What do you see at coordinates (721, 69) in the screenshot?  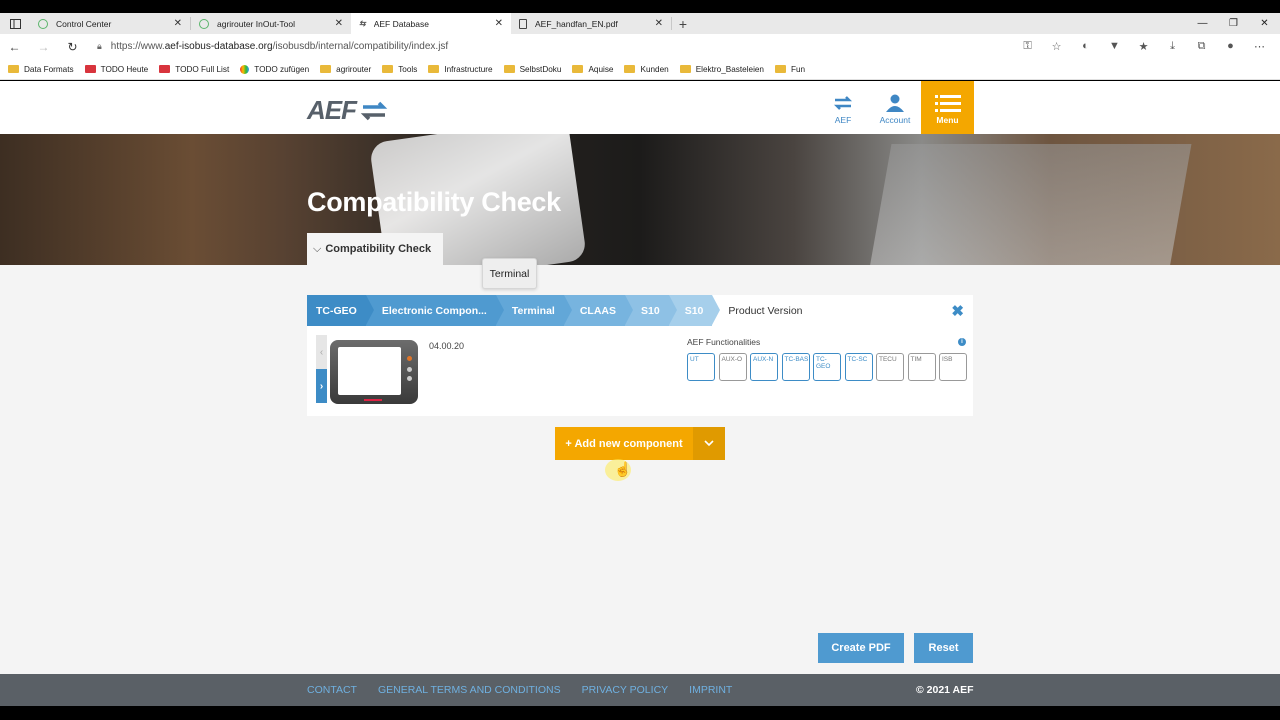 I see `bookmark-elektro-basteleien: Elektro_Basteleien` at bounding box center [721, 69].